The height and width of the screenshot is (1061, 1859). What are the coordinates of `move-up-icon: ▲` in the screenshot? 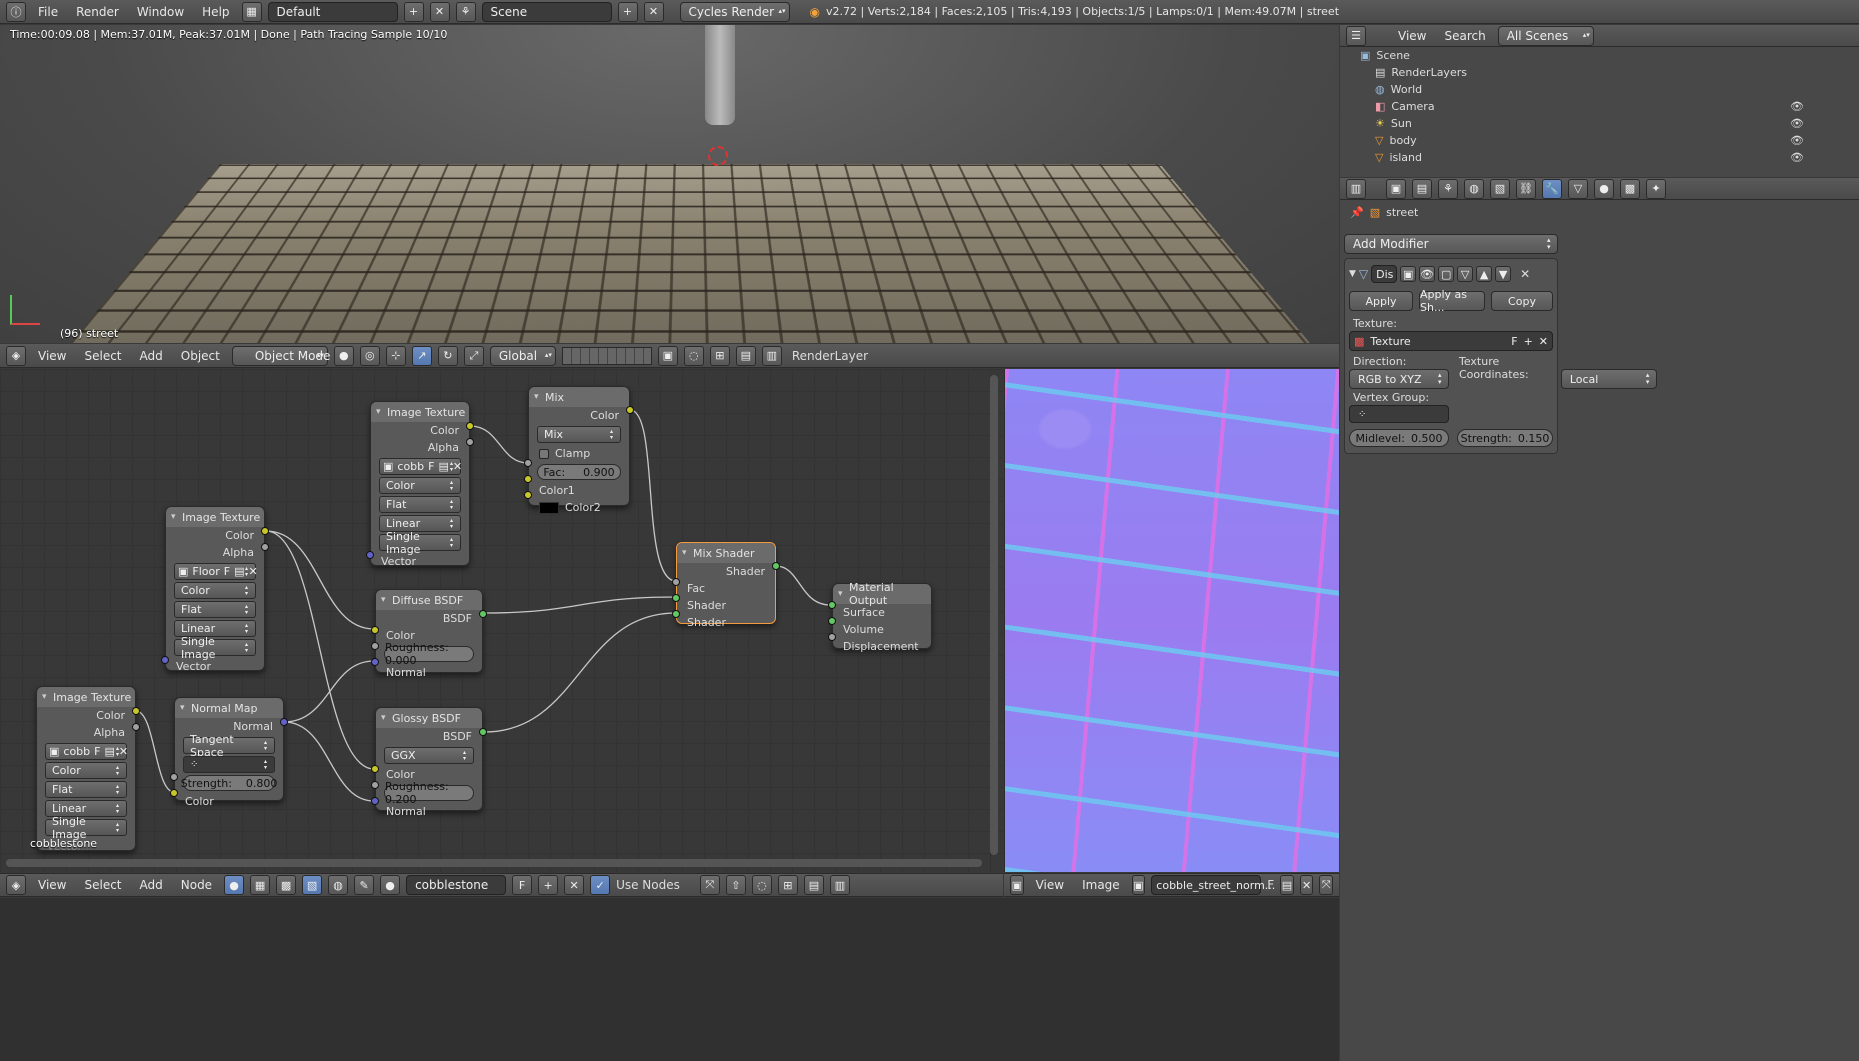 It's located at (1484, 274).